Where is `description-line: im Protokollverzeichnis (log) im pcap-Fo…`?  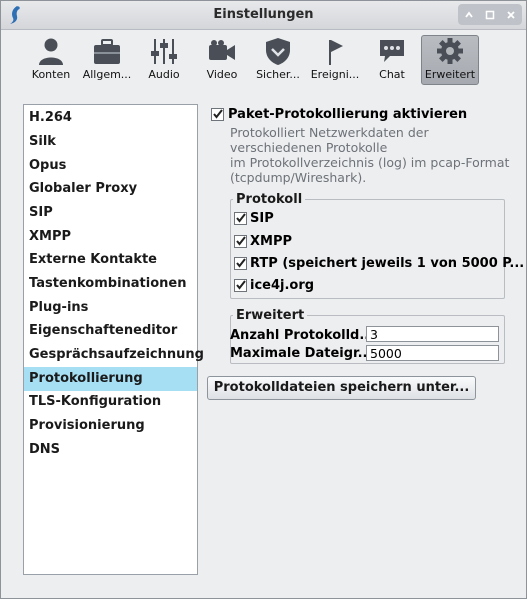
description-line: im Protokollverzeichnis (log) im pcap-Fo… is located at coordinates (370, 162).